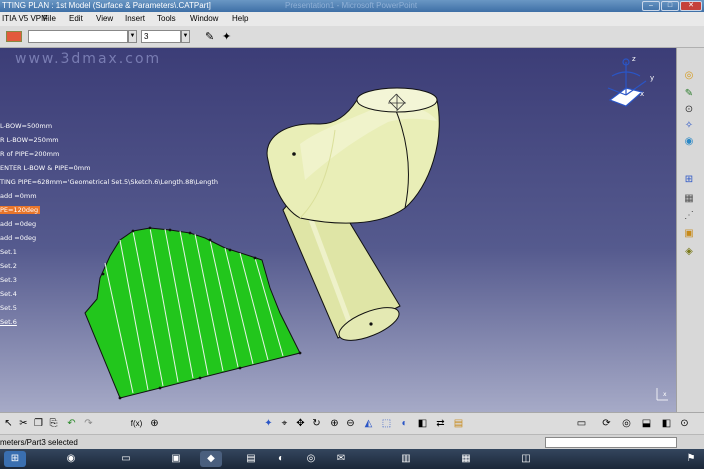 This screenshot has width=704, height=469. Describe the element at coordinates (166, 19) in the screenshot. I see `menu-tools: Tools` at that location.